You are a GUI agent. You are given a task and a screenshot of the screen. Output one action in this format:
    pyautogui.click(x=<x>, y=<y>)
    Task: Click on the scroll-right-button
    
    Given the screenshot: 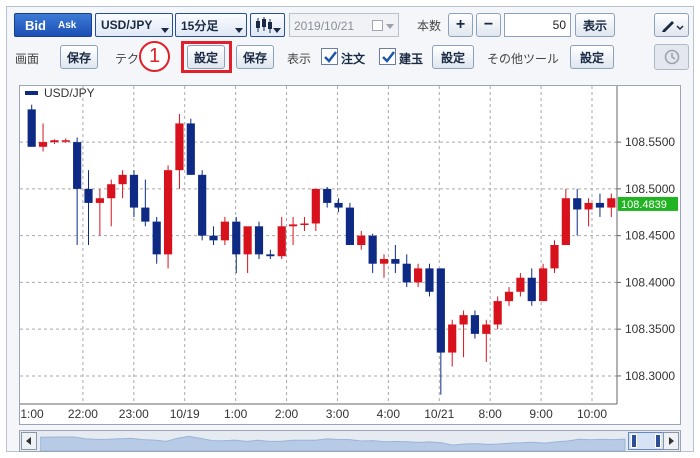 What is the action you would take?
    pyautogui.click(x=671, y=441)
    